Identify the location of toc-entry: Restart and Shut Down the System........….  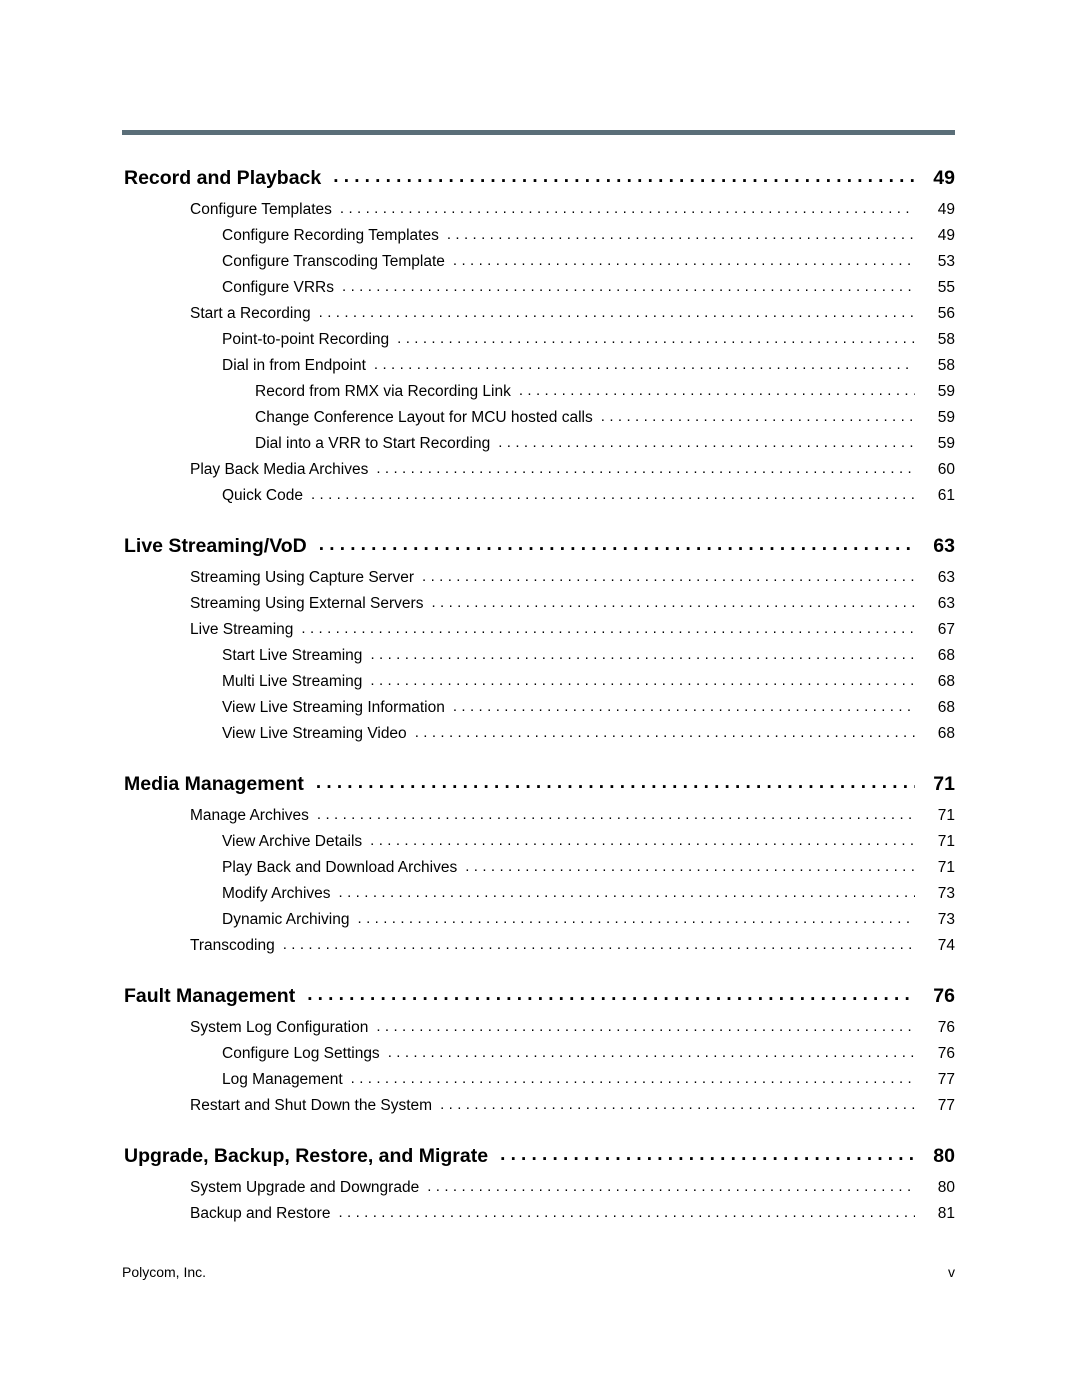
(540, 1110).